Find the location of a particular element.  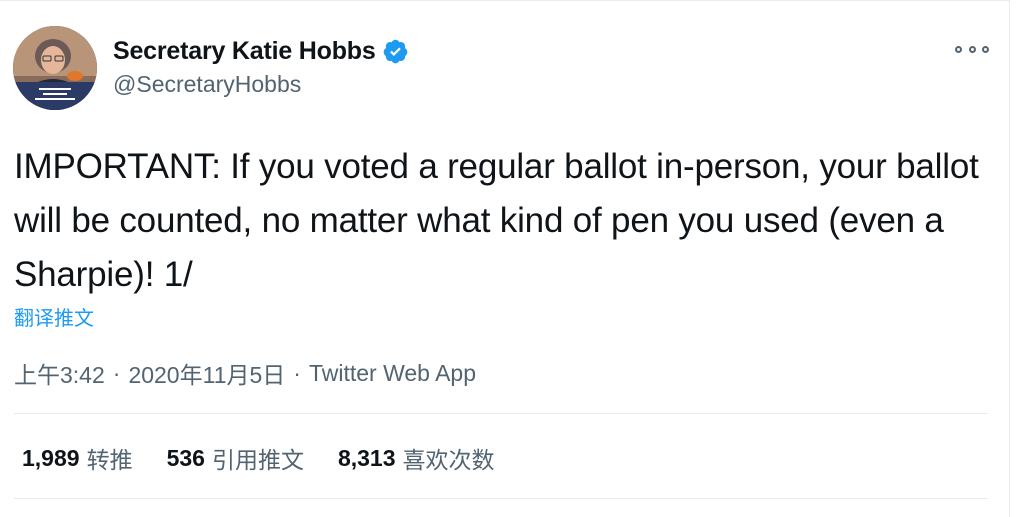

author-name-row: Secretary Katie Hobbs is located at coordinates (261, 51).